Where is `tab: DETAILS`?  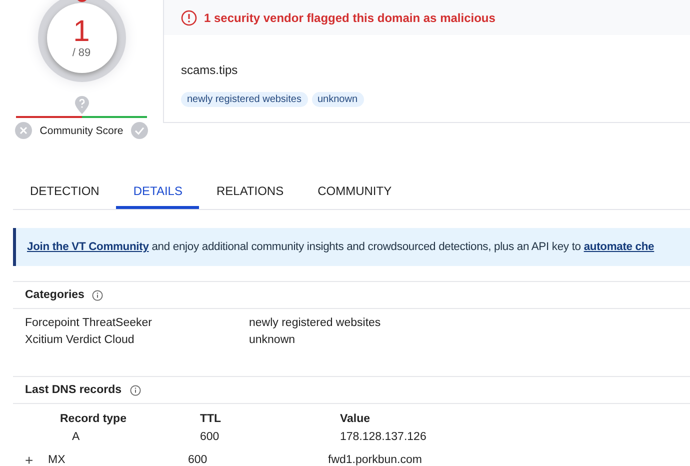 tab: DETAILS is located at coordinates (158, 190).